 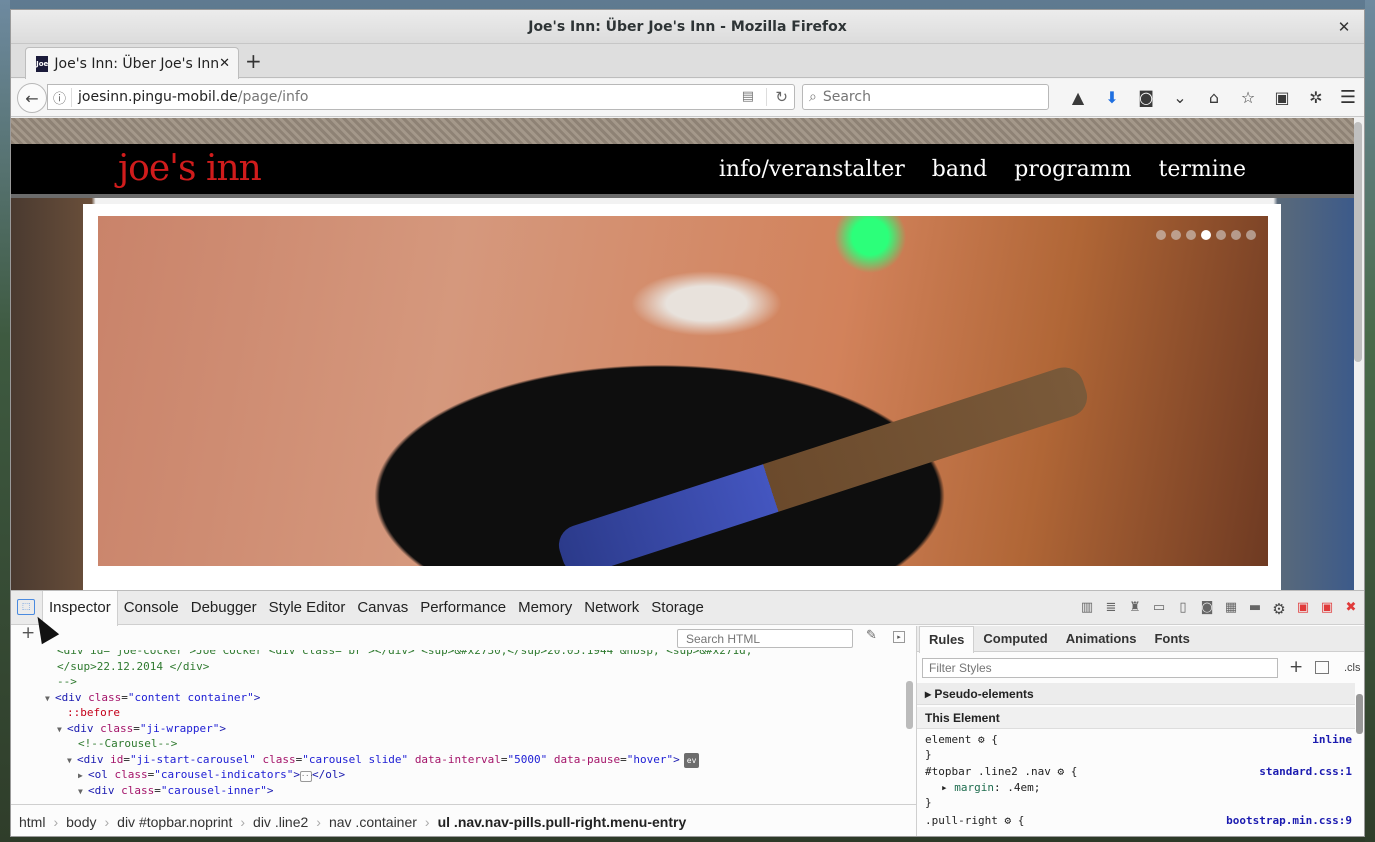 I want to click on code-line: ▼ <div class="ji-wrapper">, so click(x=141, y=729).